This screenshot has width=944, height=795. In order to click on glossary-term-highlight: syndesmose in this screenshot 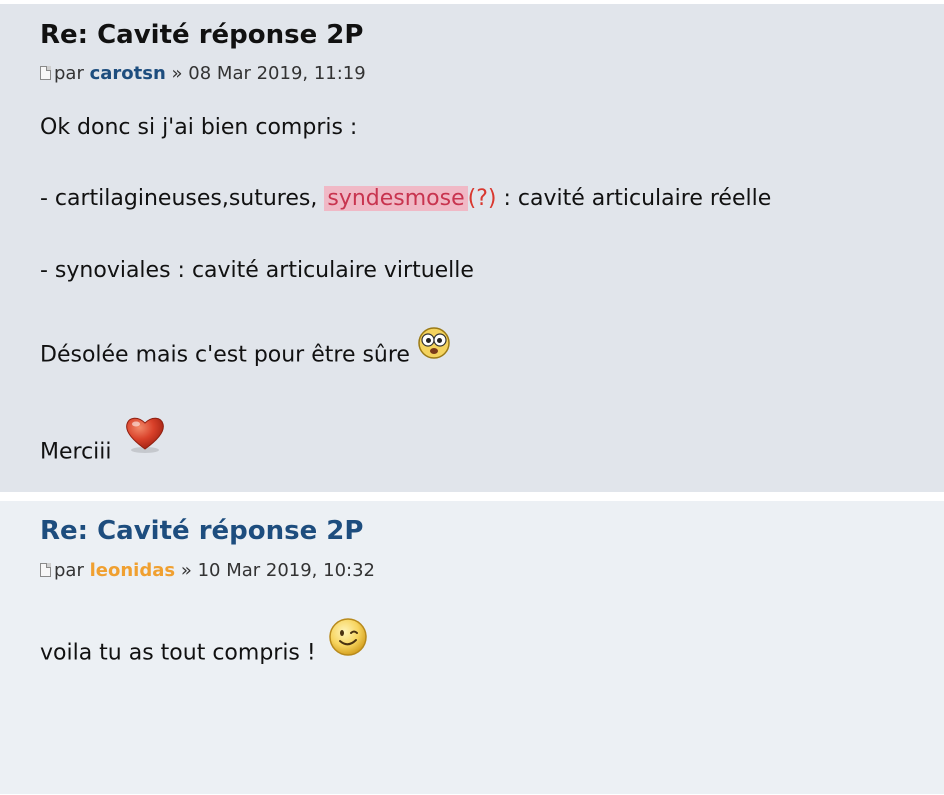, I will do `click(396, 198)`.